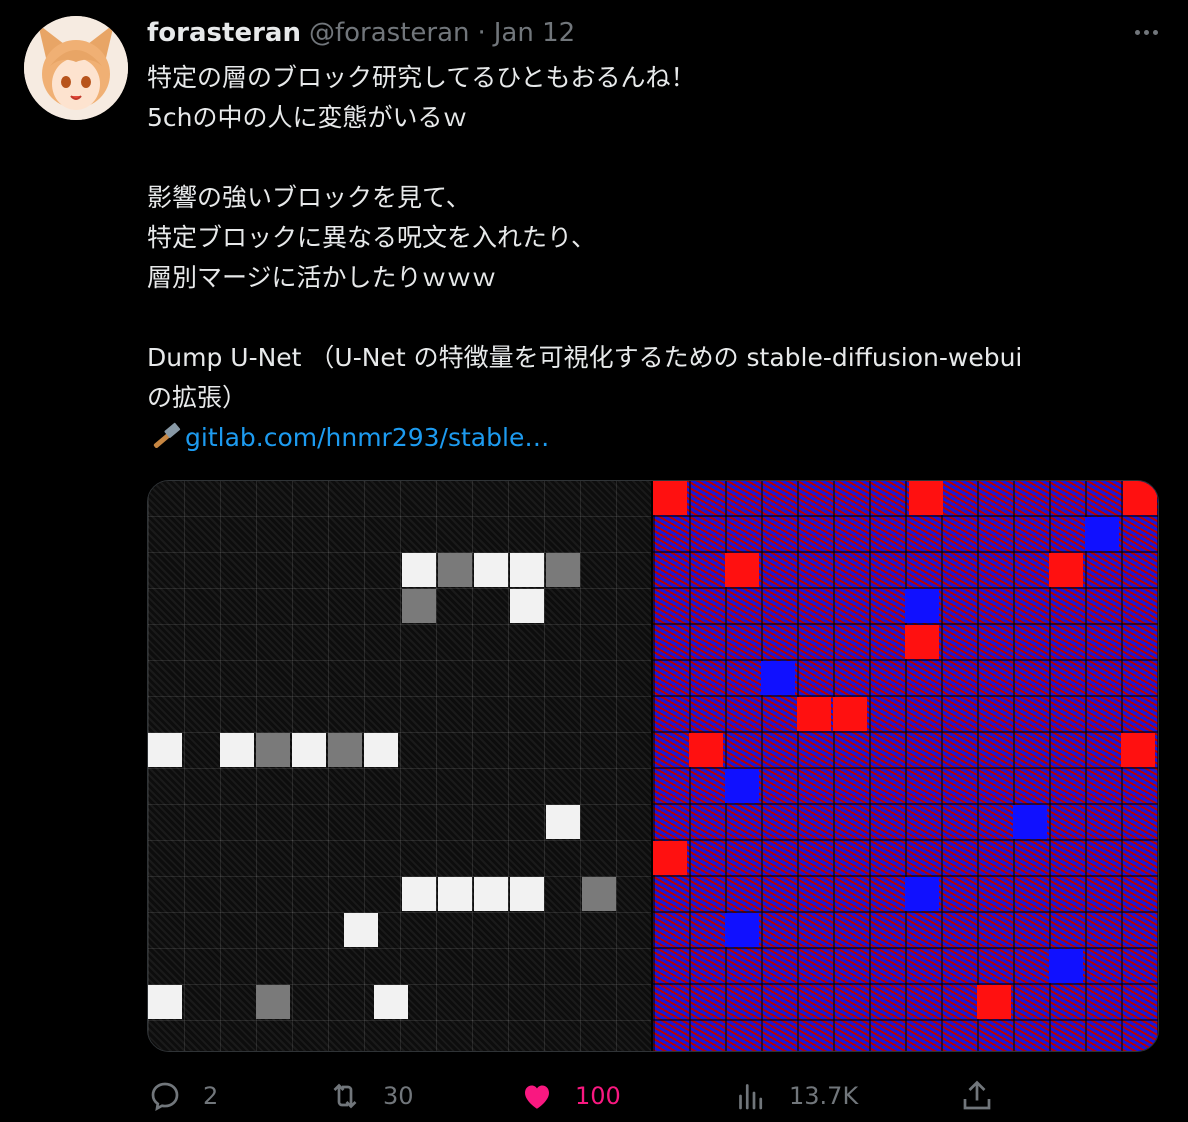 The image size is (1188, 1122). What do you see at coordinates (307, 117) in the screenshot?
I see `tweet-line: 5chの中の人に変態がいるｗ` at bounding box center [307, 117].